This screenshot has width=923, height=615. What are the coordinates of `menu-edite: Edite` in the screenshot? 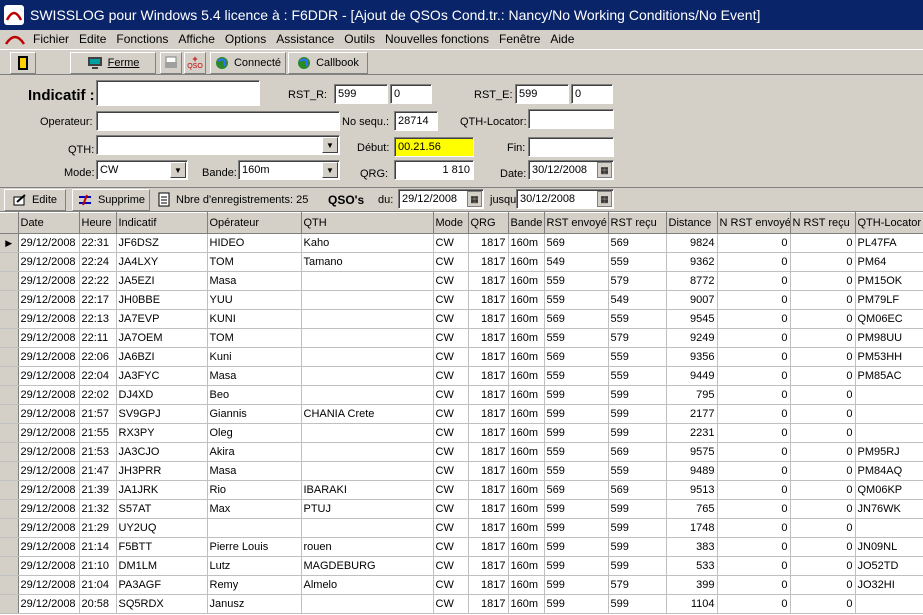 It's located at (92, 39).